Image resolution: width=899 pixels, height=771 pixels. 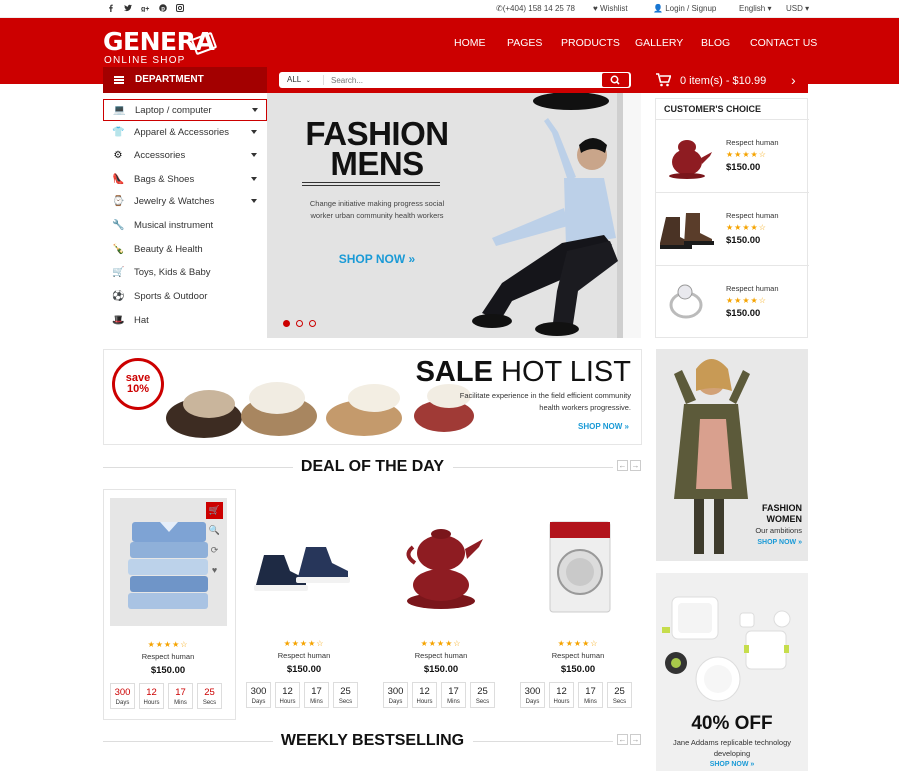 I want to click on instagram-icon, so click(x=180, y=8).